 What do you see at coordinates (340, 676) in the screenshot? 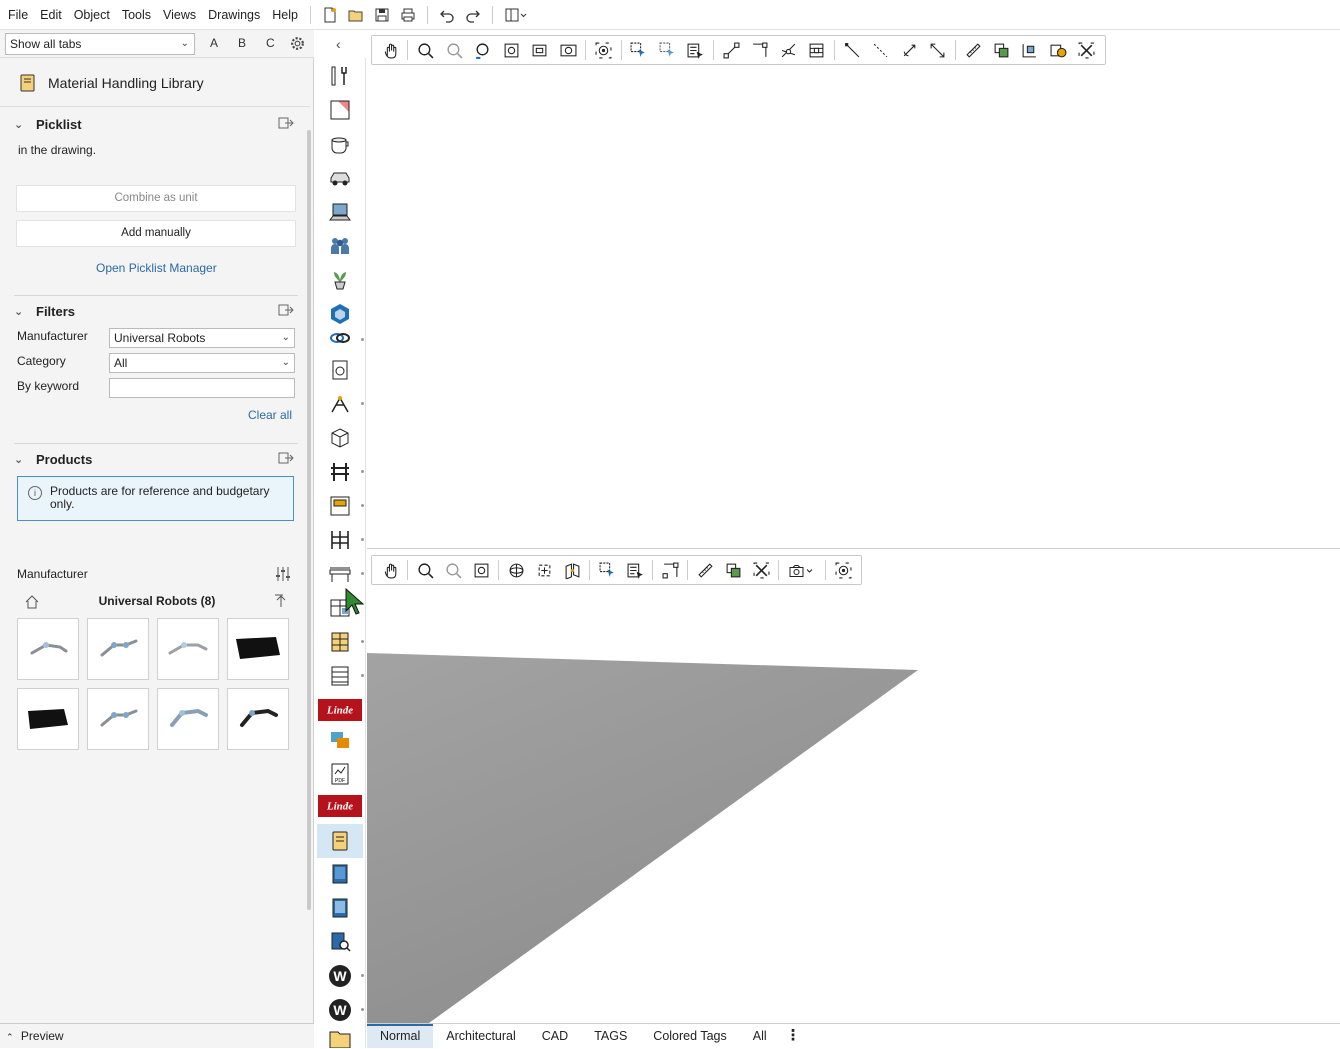
I see `shelves-icon` at bounding box center [340, 676].